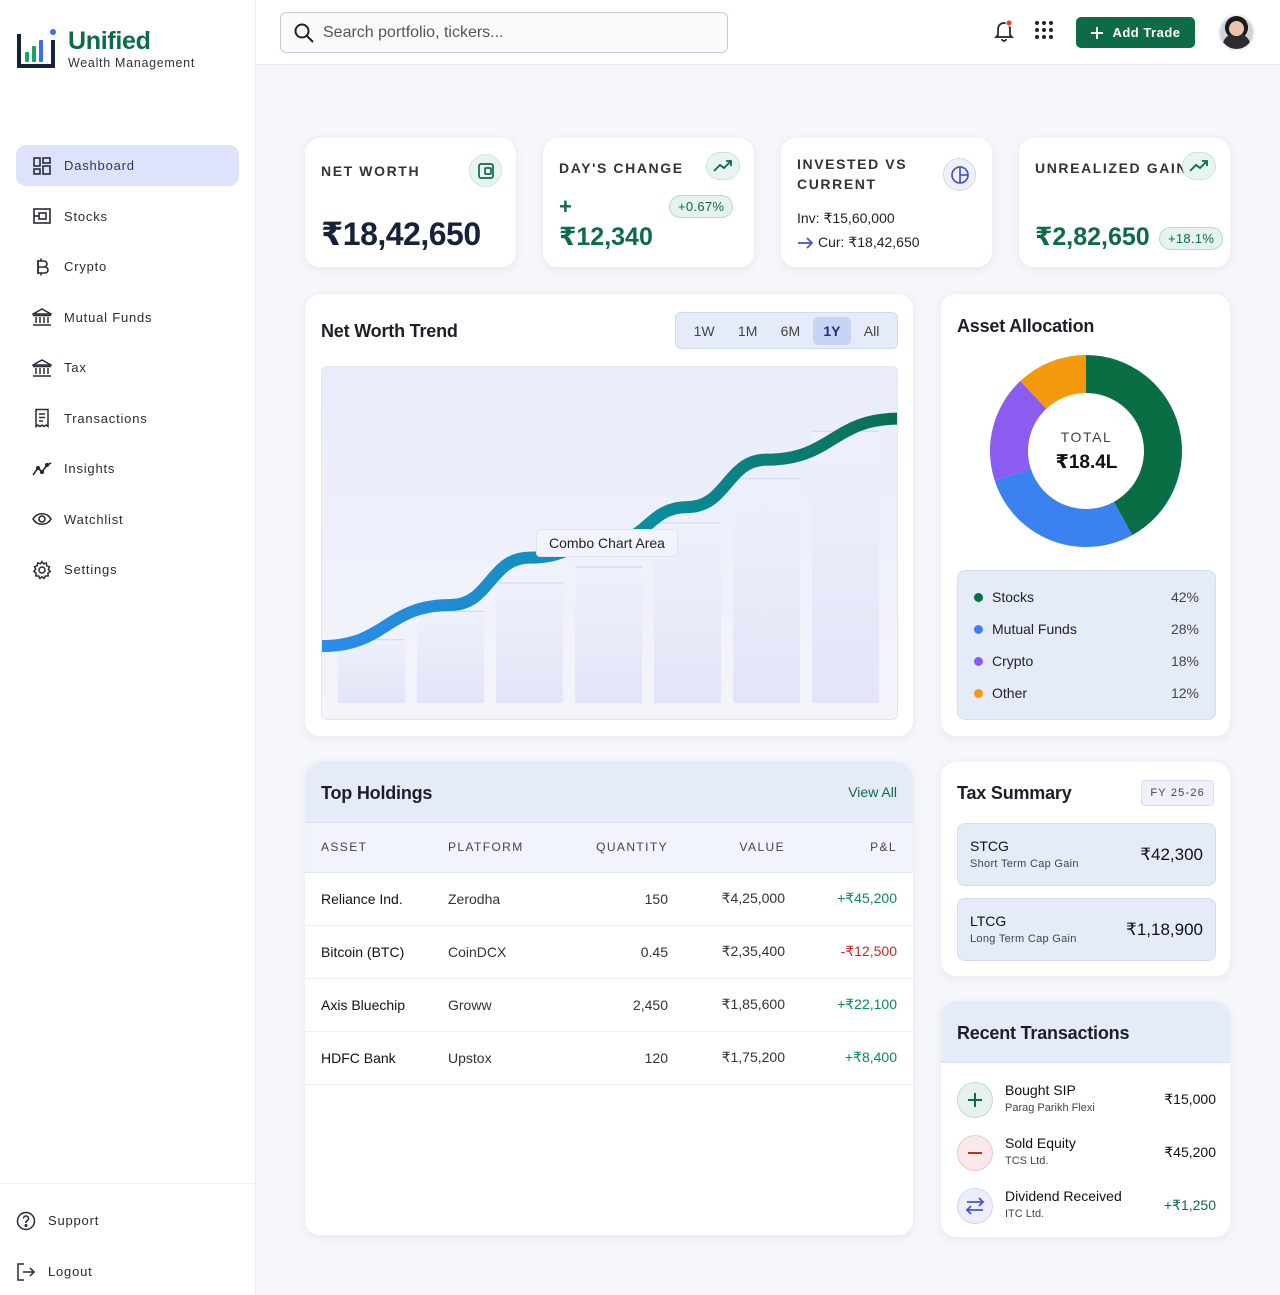 The width and height of the screenshot is (1280, 1295). What do you see at coordinates (36, 48) in the screenshot?
I see `logo-icon` at bounding box center [36, 48].